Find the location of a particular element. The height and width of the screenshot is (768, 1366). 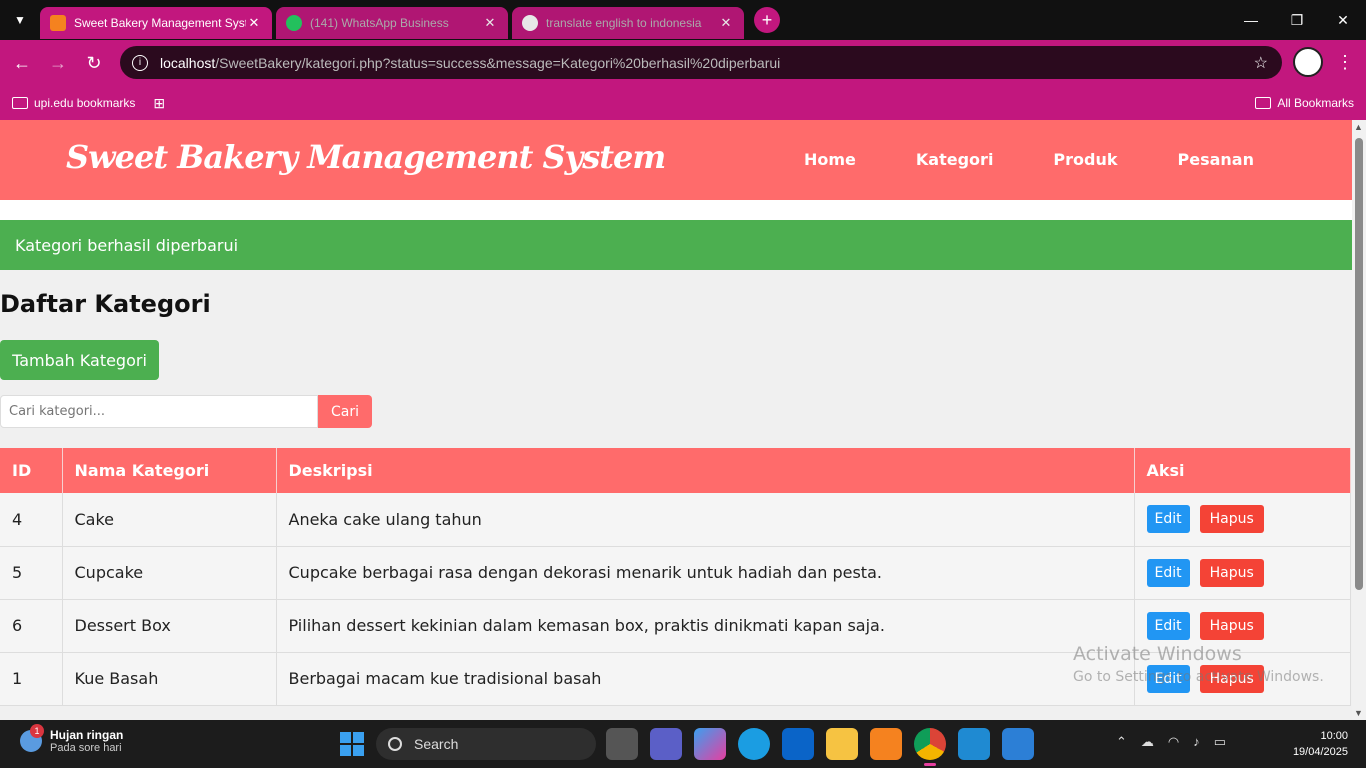

edge-icon is located at coordinates (754, 744).